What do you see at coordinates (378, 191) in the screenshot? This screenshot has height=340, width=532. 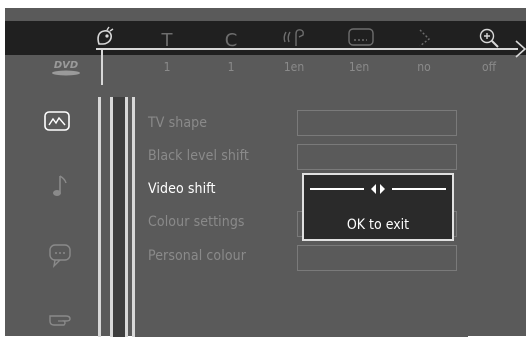 I see `left-right-arrows-icon` at bounding box center [378, 191].